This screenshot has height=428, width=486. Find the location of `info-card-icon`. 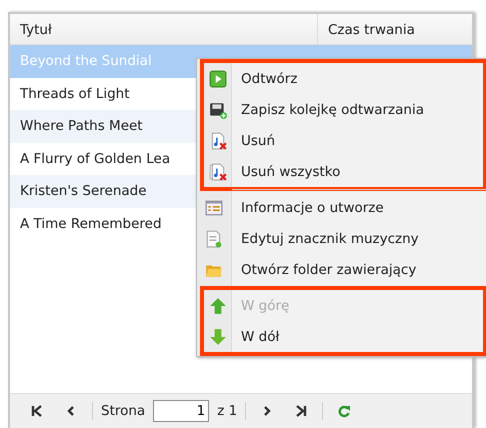

info-card-icon is located at coordinates (214, 207).